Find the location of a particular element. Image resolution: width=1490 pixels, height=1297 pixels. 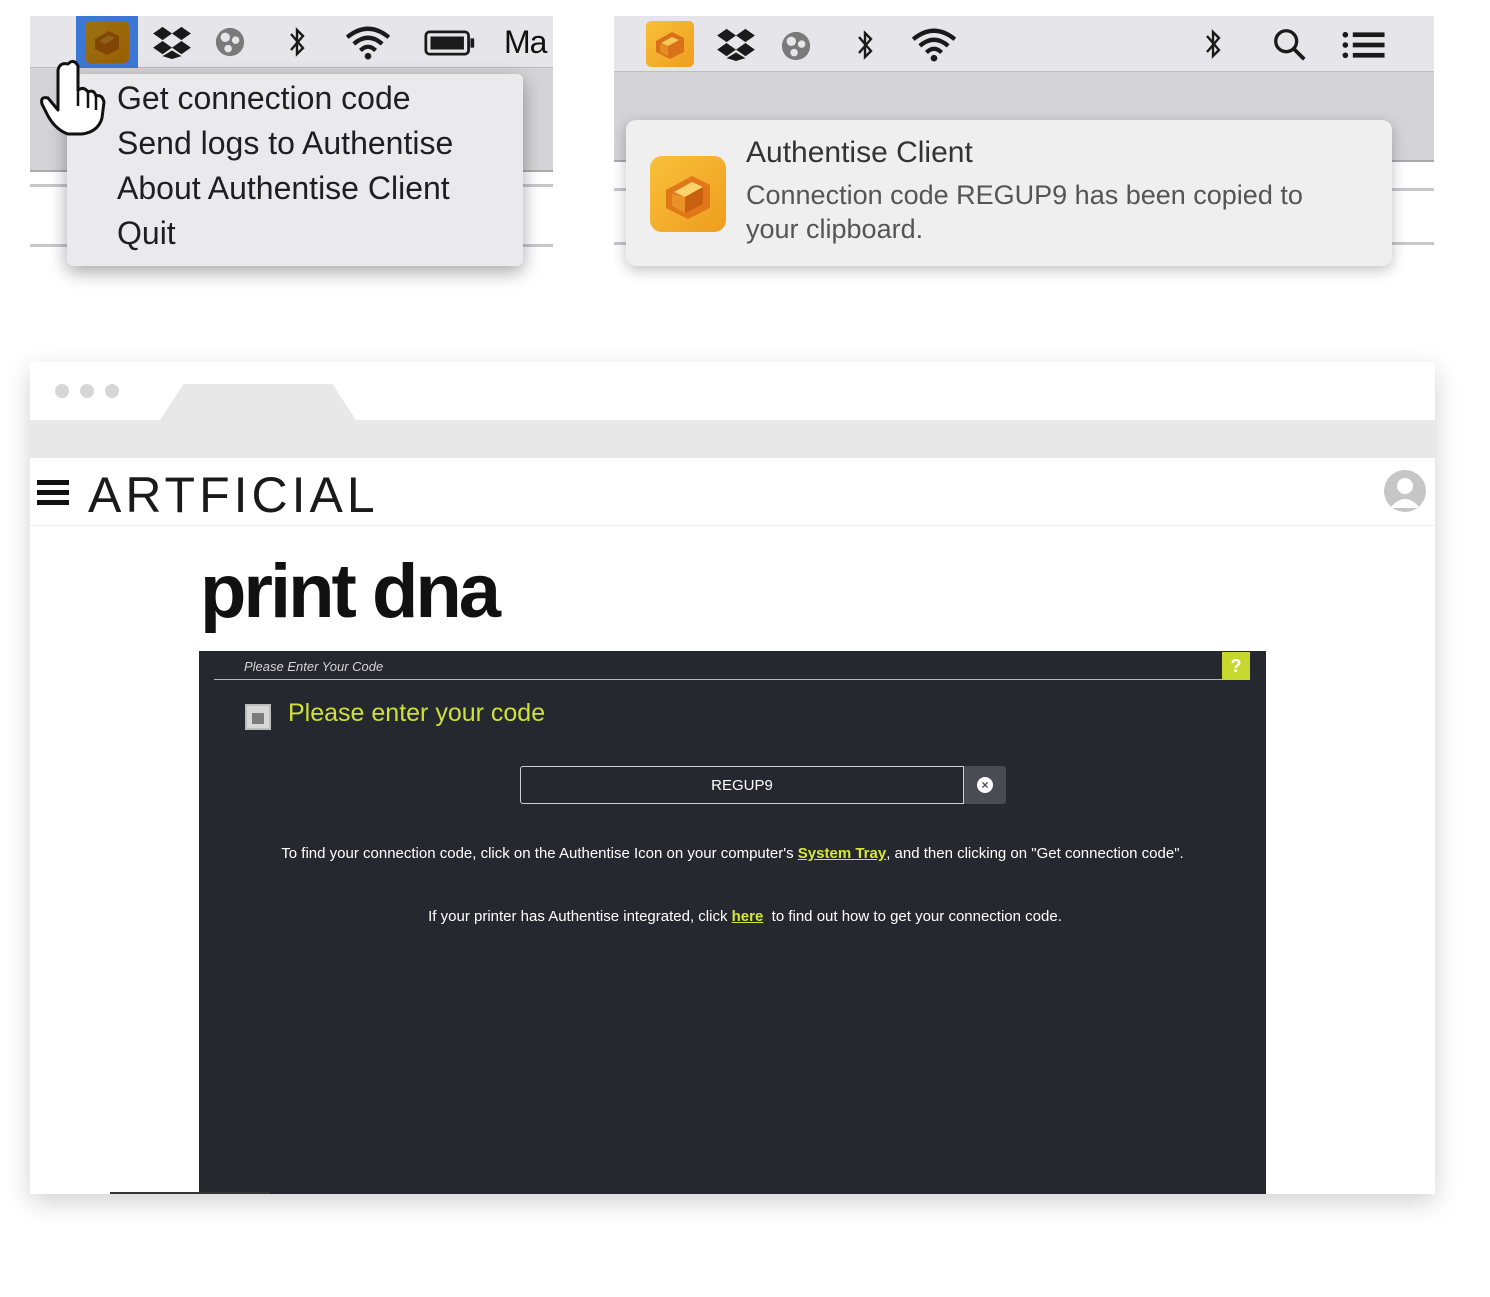

clear-code-button: × is located at coordinates (985, 785).